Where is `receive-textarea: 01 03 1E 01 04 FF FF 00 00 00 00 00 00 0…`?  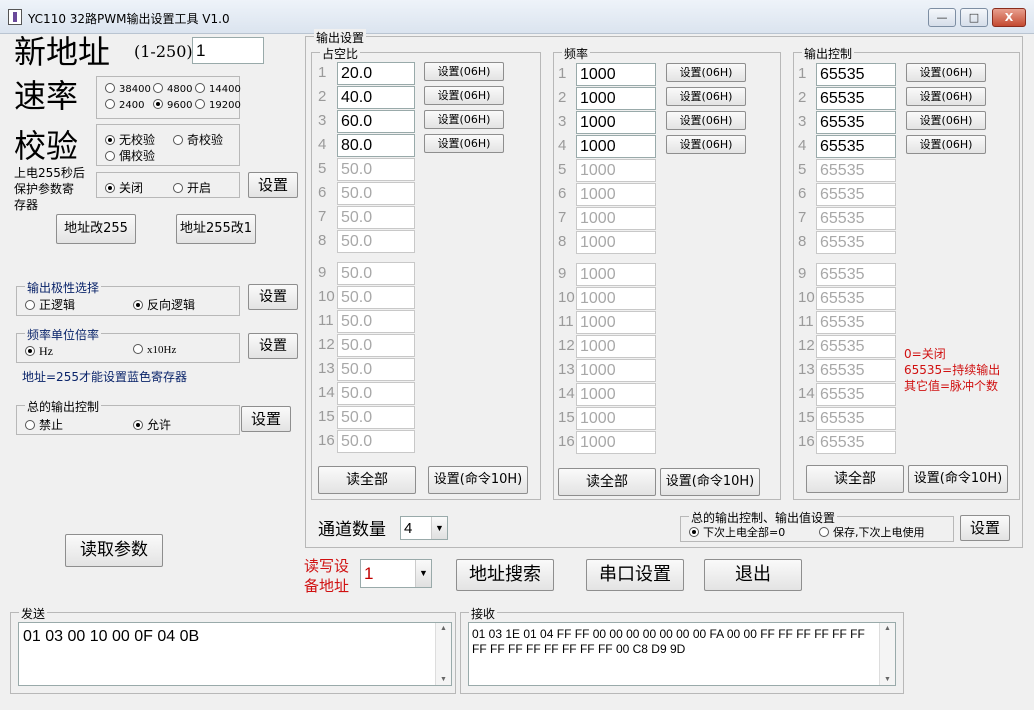
receive-textarea: 01 03 1E 01 04 FF FF 00 00 00 00 00 00 0… is located at coordinates (682, 654).